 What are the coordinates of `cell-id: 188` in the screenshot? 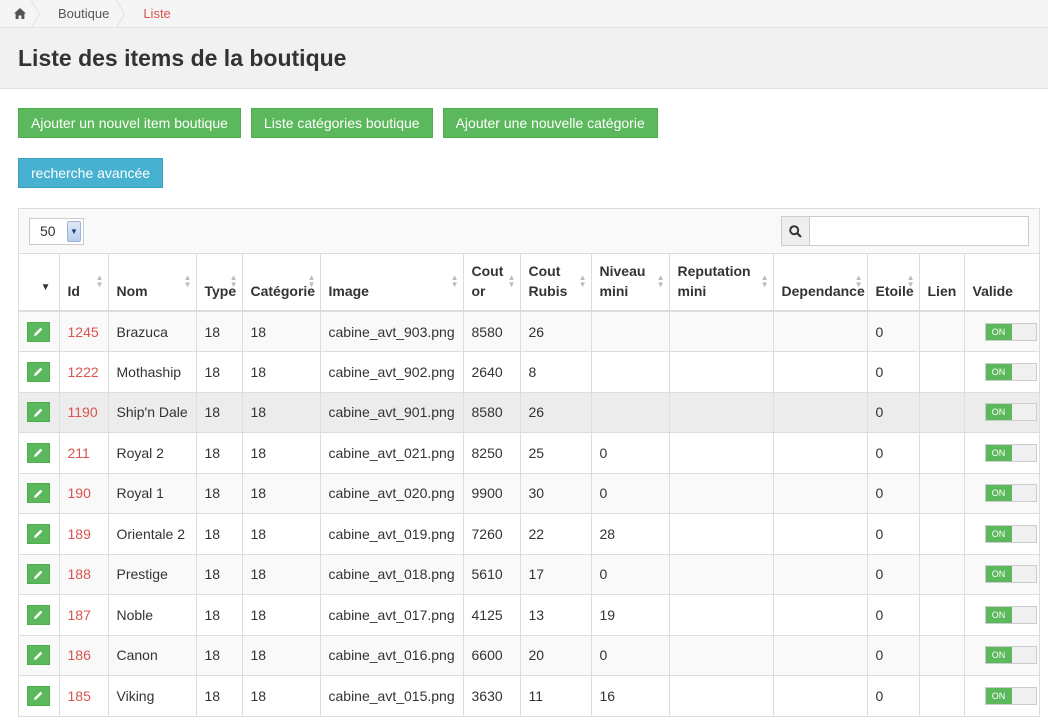 It's located at (84, 574).